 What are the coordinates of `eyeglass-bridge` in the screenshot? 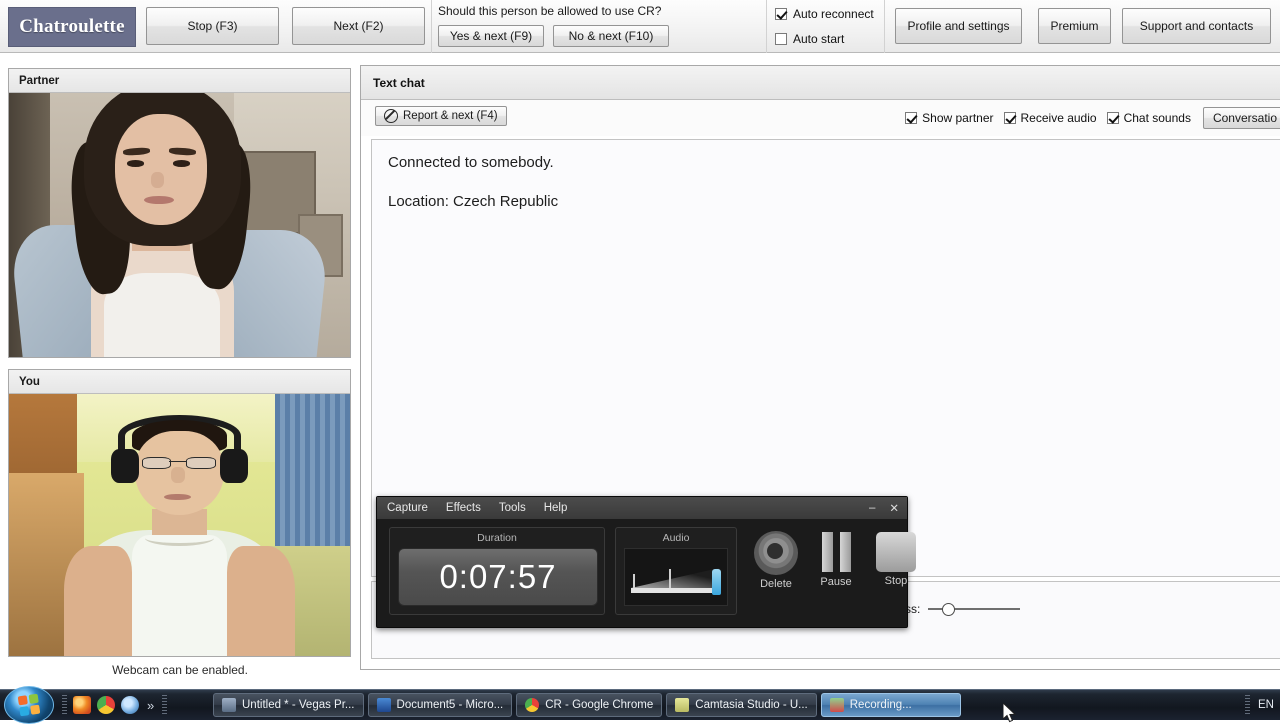 It's located at (178, 462).